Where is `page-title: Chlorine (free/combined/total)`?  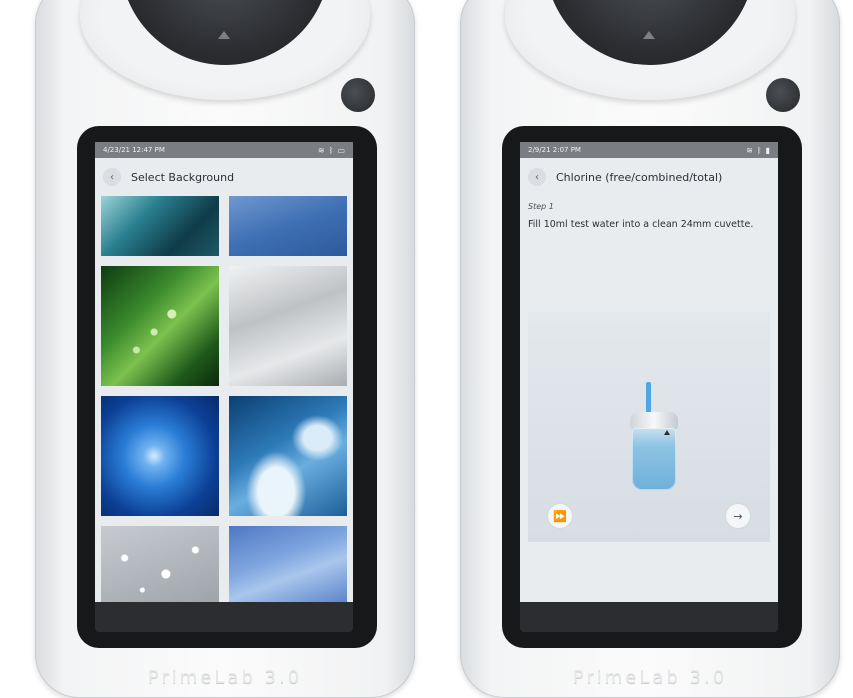 page-title: Chlorine (free/combined/total) is located at coordinates (639, 177).